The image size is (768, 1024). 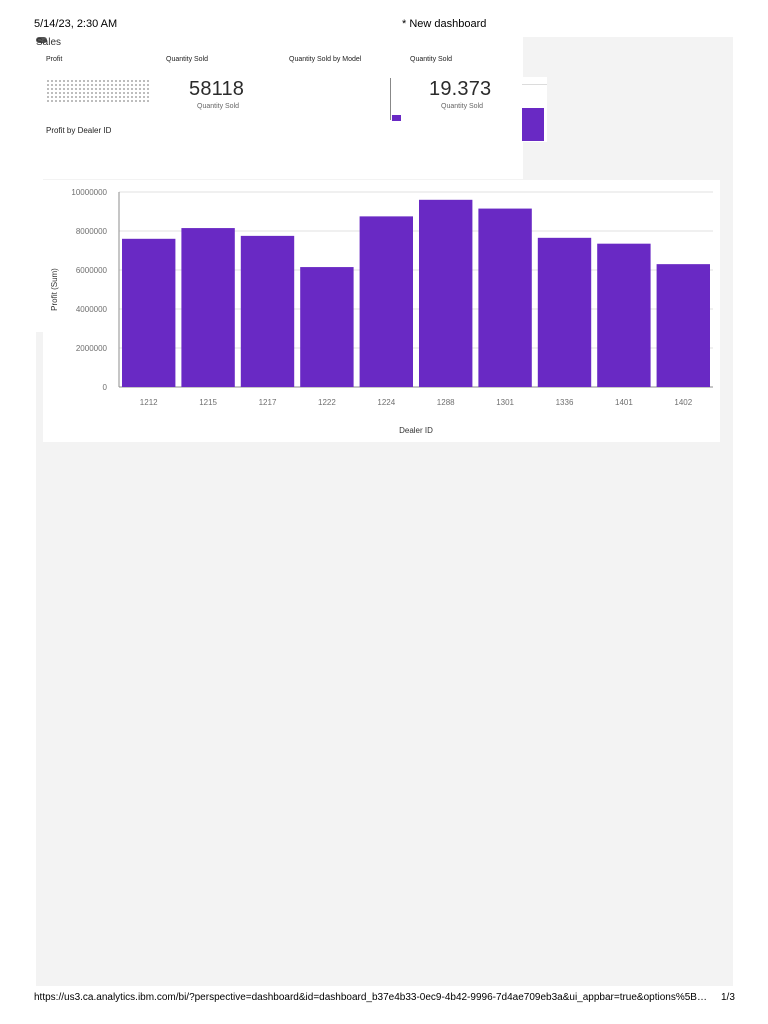 I want to click on y-axis-title: Profit (Sum), so click(x=54, y=289).